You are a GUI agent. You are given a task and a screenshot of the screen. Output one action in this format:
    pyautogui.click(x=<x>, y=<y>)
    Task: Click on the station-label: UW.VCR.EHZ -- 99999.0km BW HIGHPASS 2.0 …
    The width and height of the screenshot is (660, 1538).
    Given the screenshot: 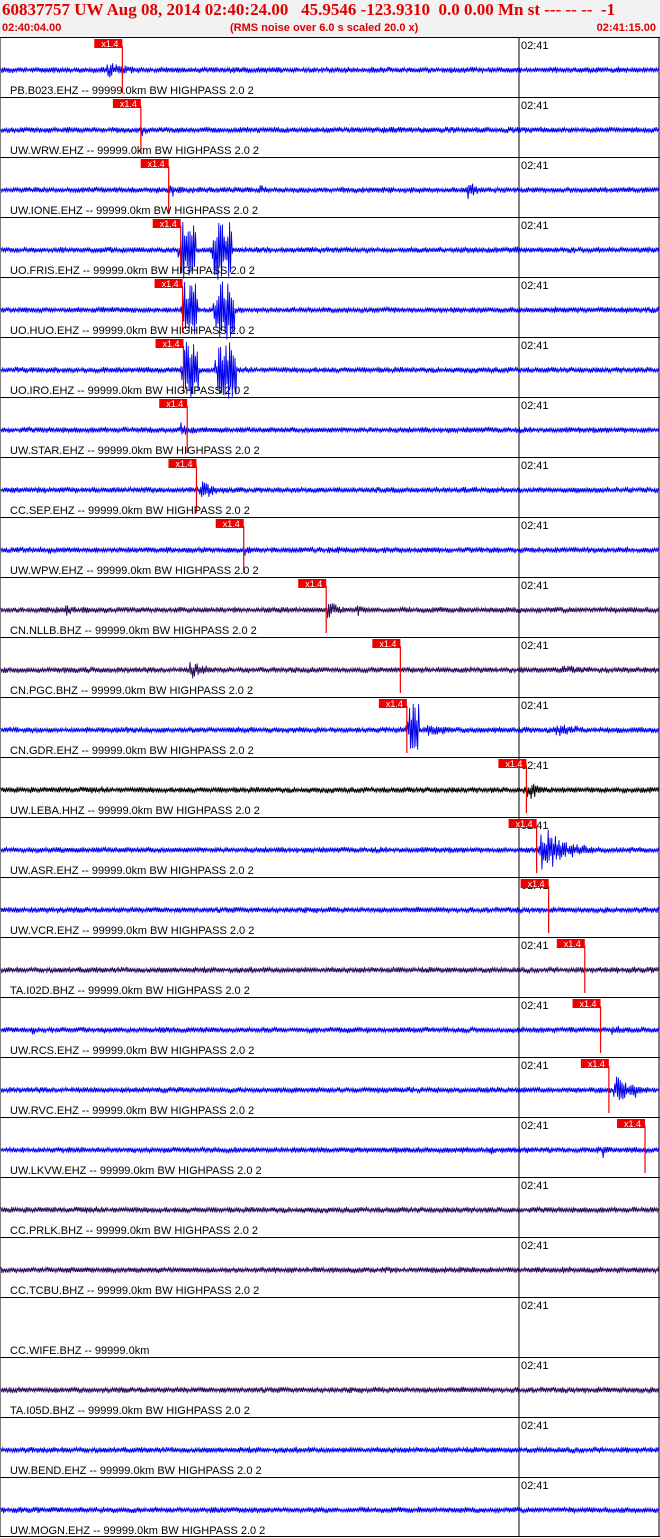 What is the action you would take?
    pyautogui.click(x=132, y=931)
    